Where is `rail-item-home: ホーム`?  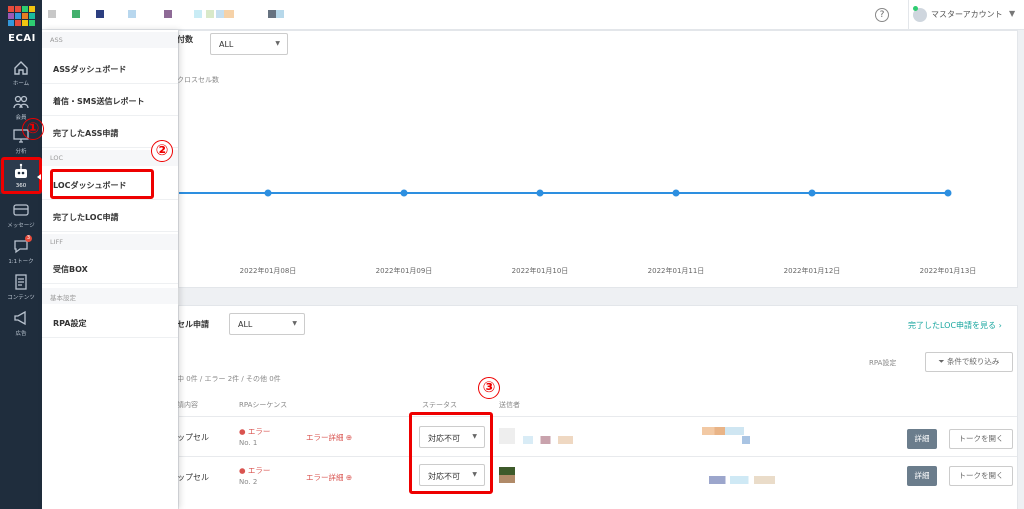
rail-item-home: ホーム is located at coordinates (21, 73).